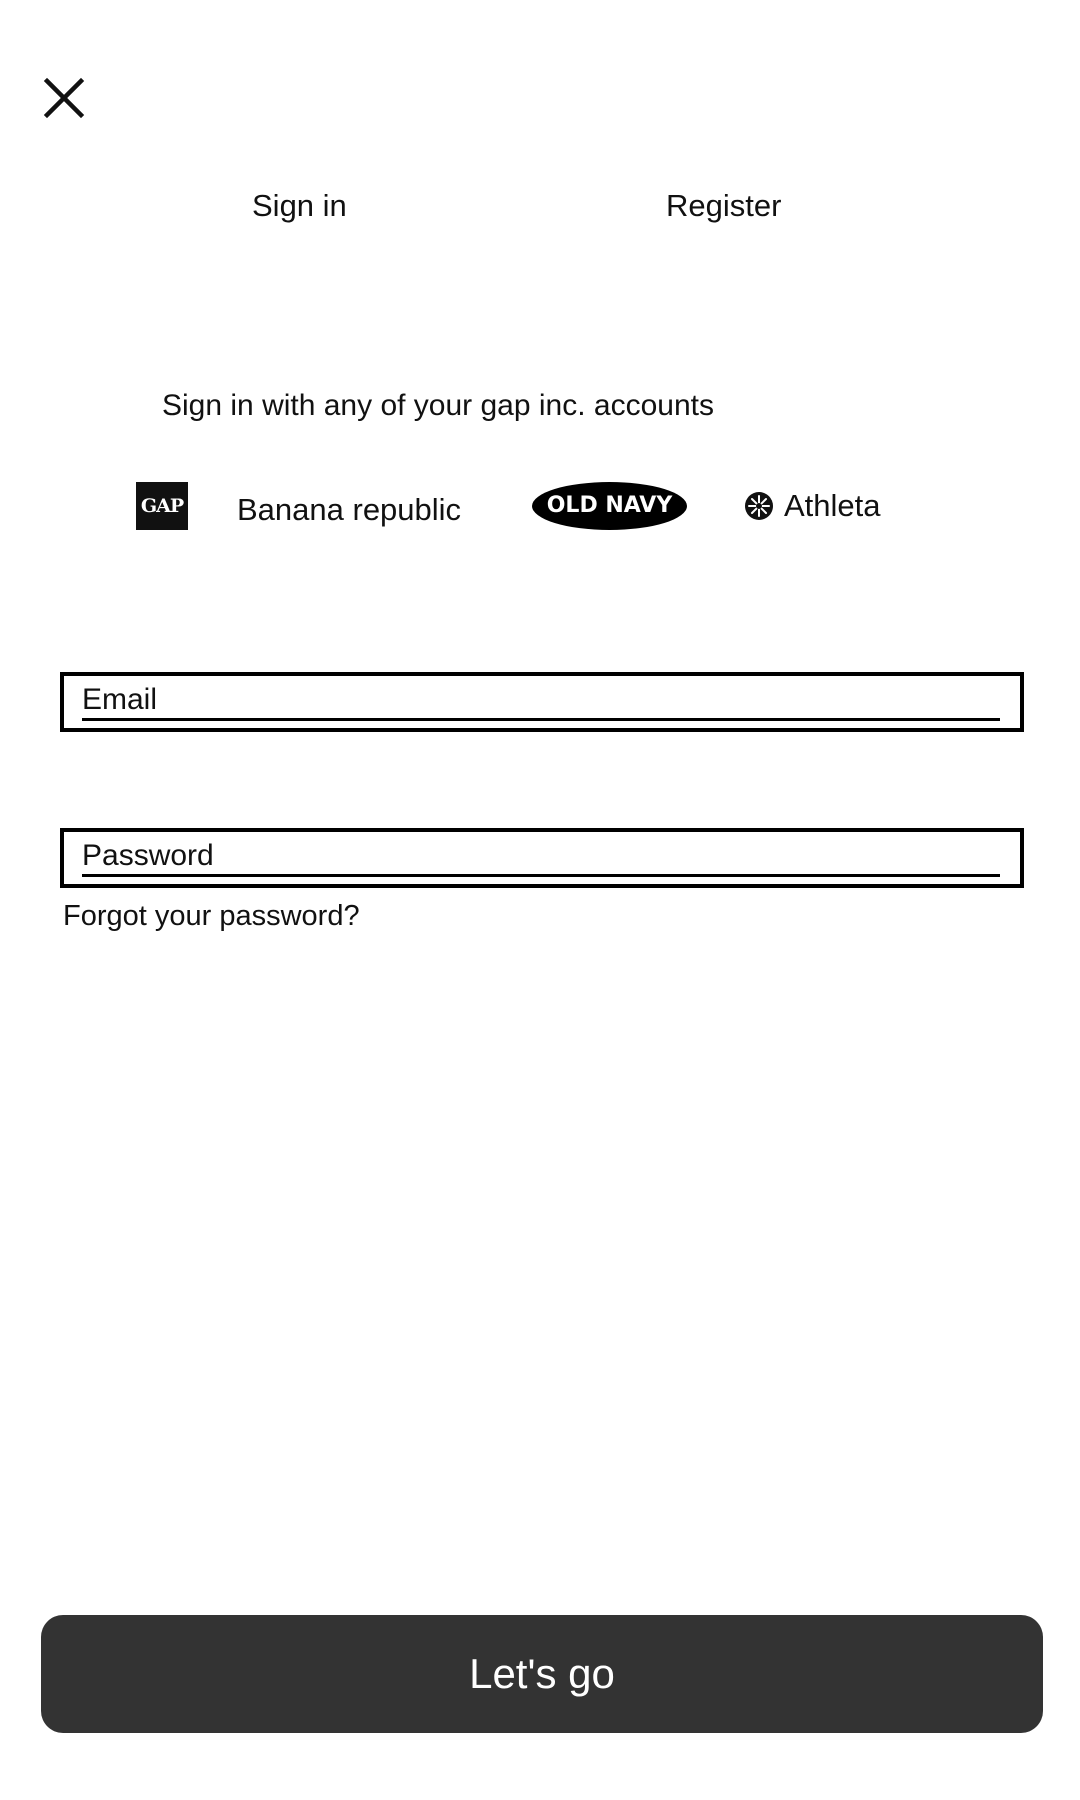  I want to click on athleta-logo: Athleta, so click(812, 506).